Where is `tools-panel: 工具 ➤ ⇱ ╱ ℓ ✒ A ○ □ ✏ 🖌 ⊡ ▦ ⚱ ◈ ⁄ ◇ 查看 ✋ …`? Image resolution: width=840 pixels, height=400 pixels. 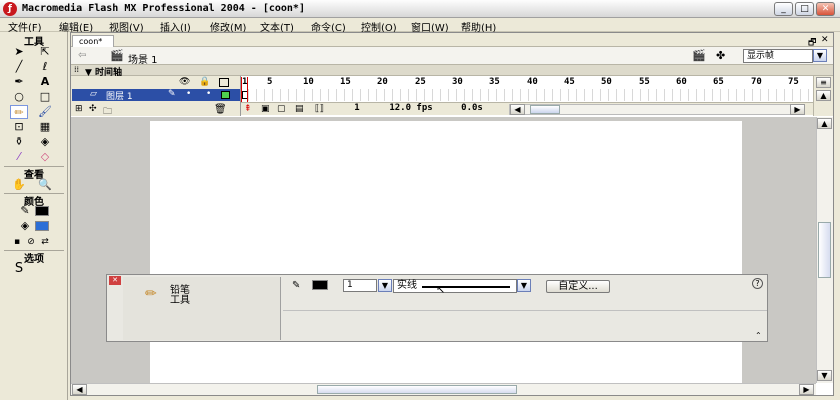 tools-panel: 工具 ➤ ⇱ ╱ ℓ ✒ A ○ □ ✏ 🖌 ⊡ ▦ ⚱ ◈ ⁄ ◇ 查看 ✋ … is located at coordinates (34, 216).